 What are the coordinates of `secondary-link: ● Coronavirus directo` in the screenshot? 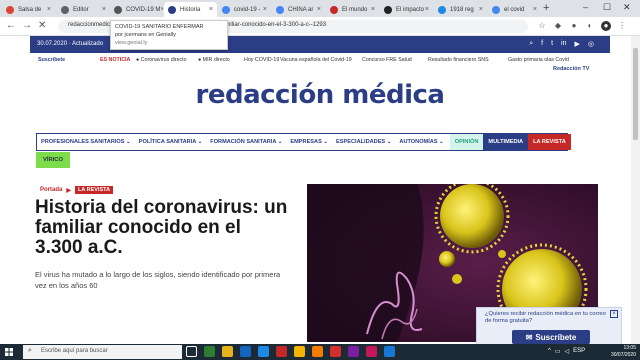 It's located at (161, 60).